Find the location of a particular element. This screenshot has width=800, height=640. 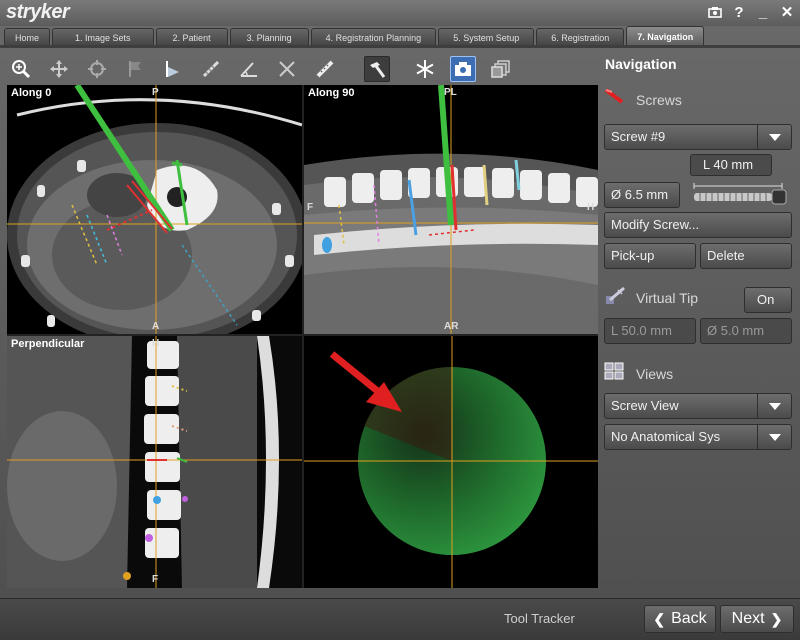

tab-registration-planning: 4. Registration Planning is located at coordinates (373, 37).